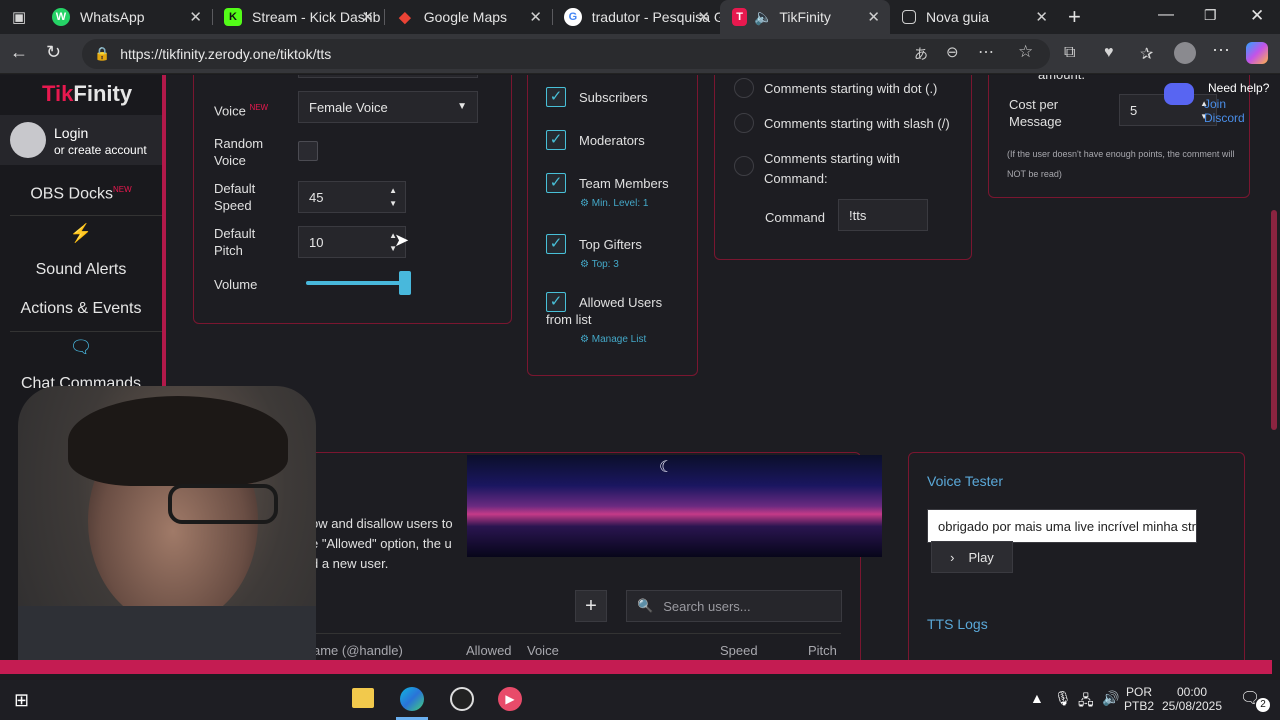 This screenshot has width=1280, height=720. Describe the element at coordinates (763, 17) in the screenshot. I see `speaker-icon: 🔈` at that location.